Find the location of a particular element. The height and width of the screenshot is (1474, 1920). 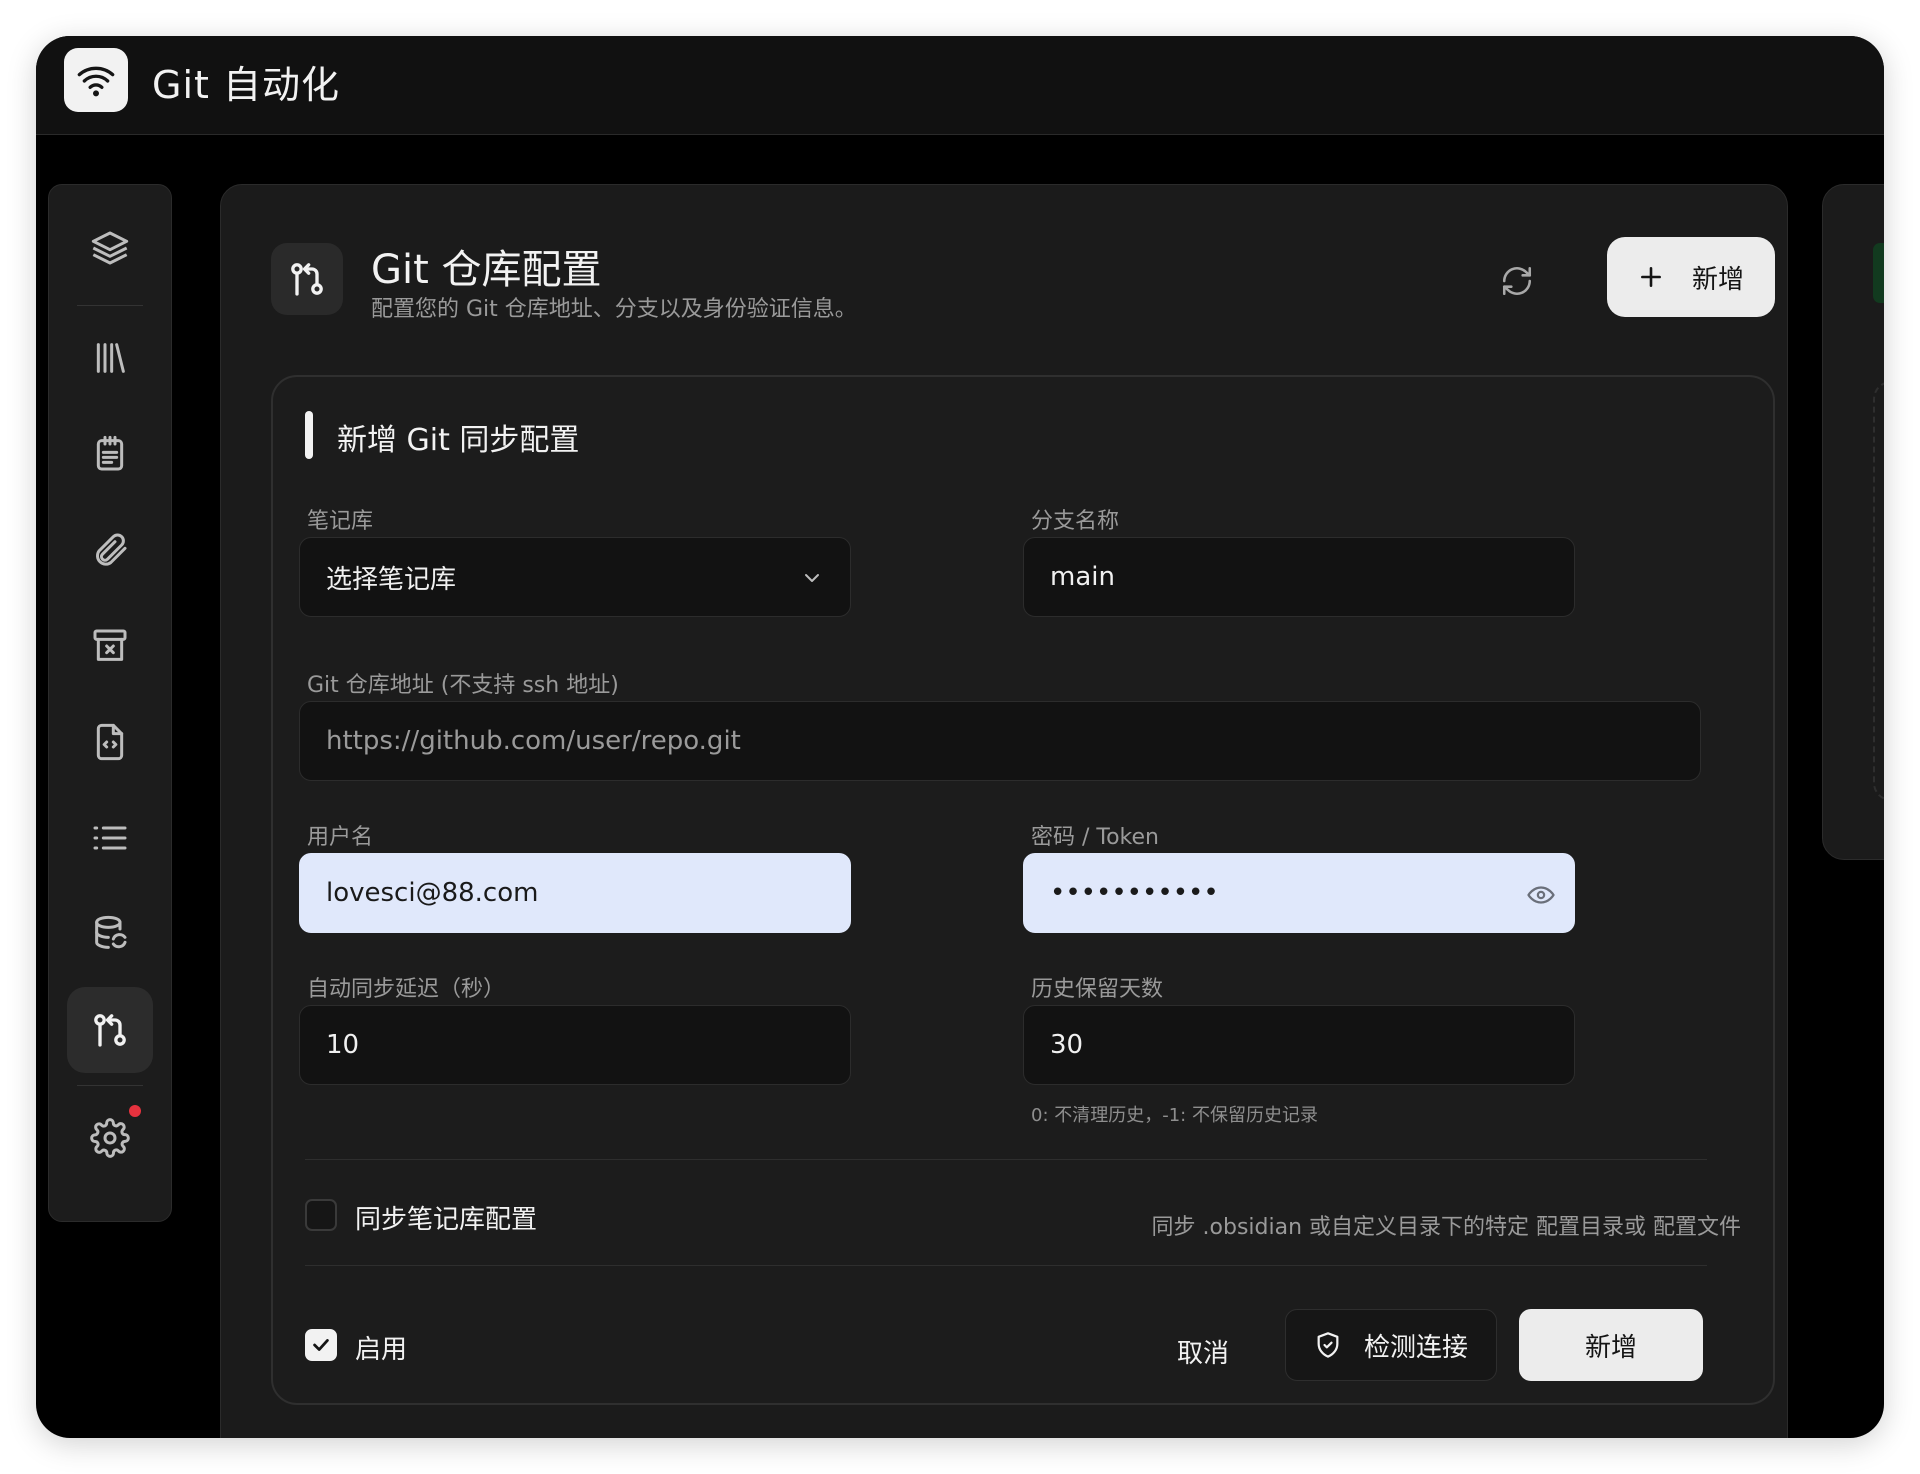

file-code-icon is located at coordinates (110, 742).